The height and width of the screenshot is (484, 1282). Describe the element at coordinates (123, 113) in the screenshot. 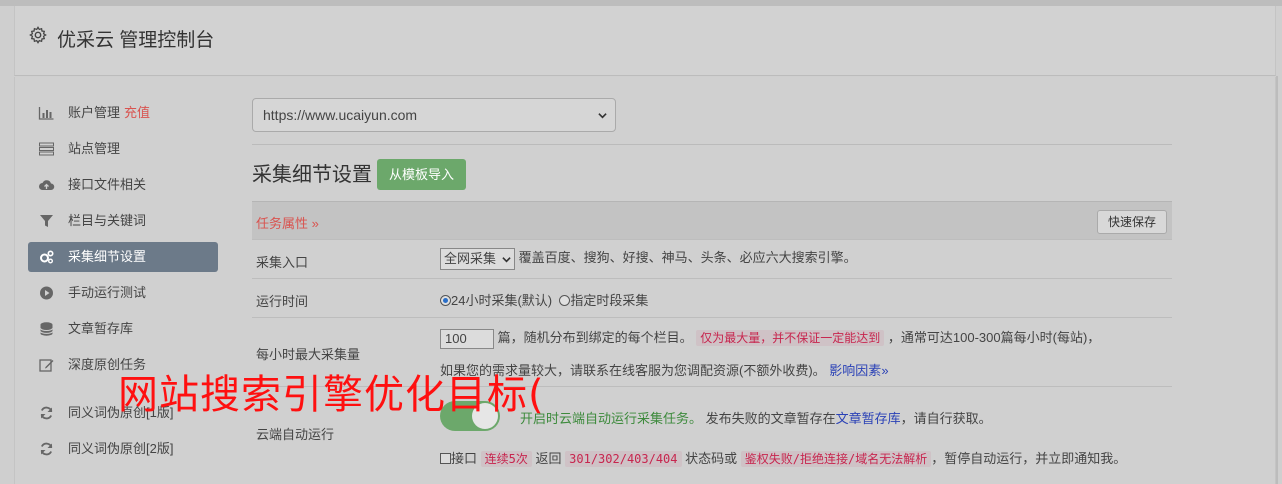

I see `sidebar-item-account: 账户管理 充值` at that location.